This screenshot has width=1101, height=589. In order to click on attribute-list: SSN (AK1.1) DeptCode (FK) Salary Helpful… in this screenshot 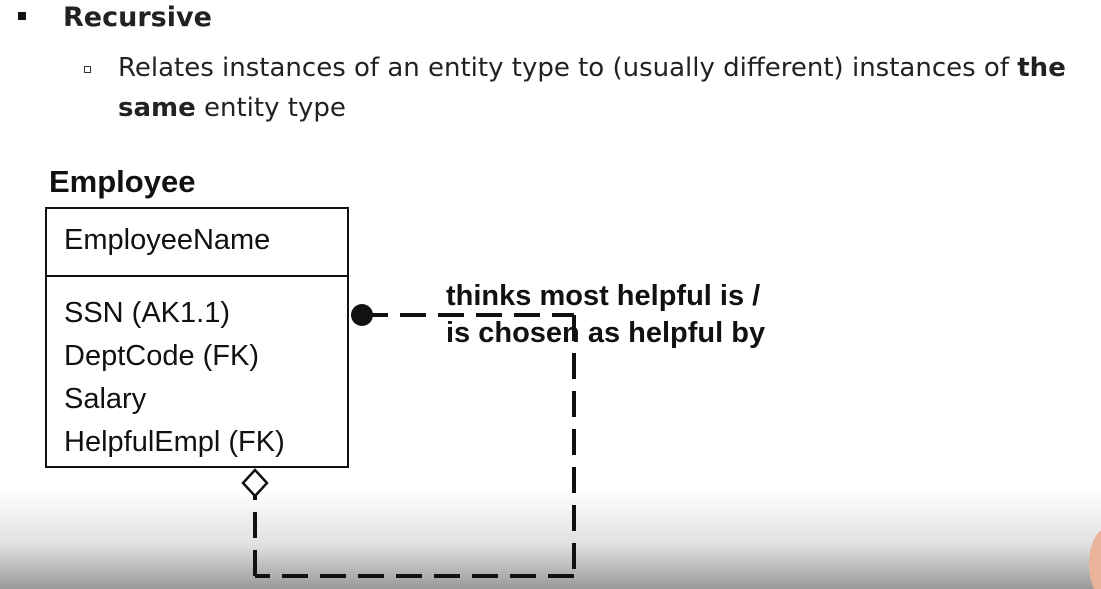, I will do `click(174, 378)`.